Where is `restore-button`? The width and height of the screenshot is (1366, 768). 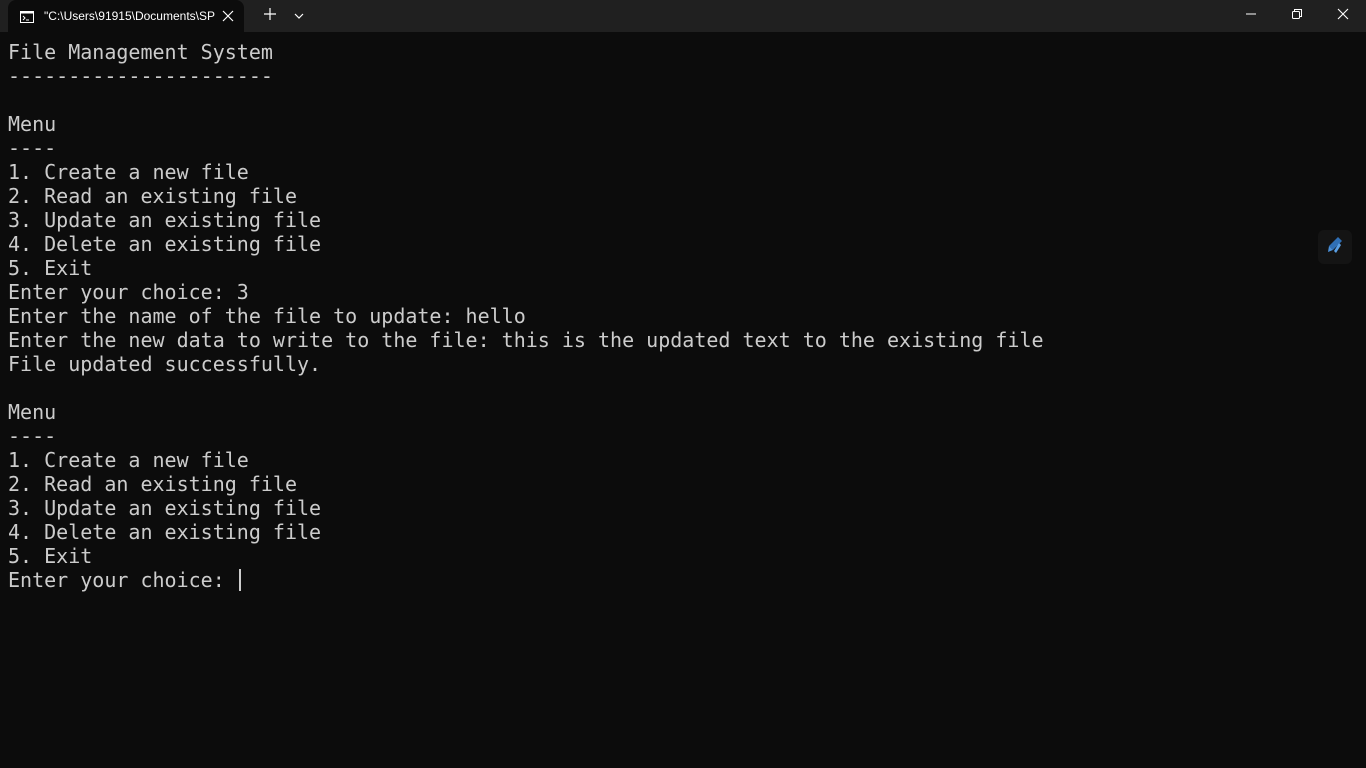
restore-button is located at coordinates (1297, 16).